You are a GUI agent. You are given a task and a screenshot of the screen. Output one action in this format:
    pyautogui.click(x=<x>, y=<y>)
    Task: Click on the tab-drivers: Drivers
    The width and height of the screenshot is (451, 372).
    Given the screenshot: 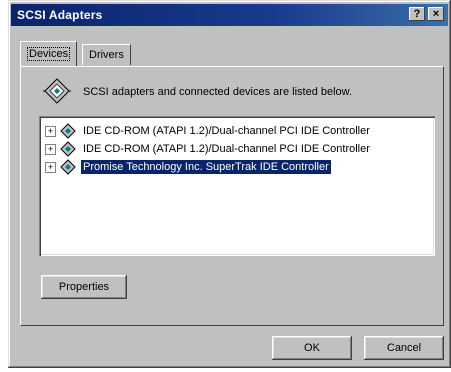 What is the action you would take?
    pyautogui.click(x=106, y=54)
    